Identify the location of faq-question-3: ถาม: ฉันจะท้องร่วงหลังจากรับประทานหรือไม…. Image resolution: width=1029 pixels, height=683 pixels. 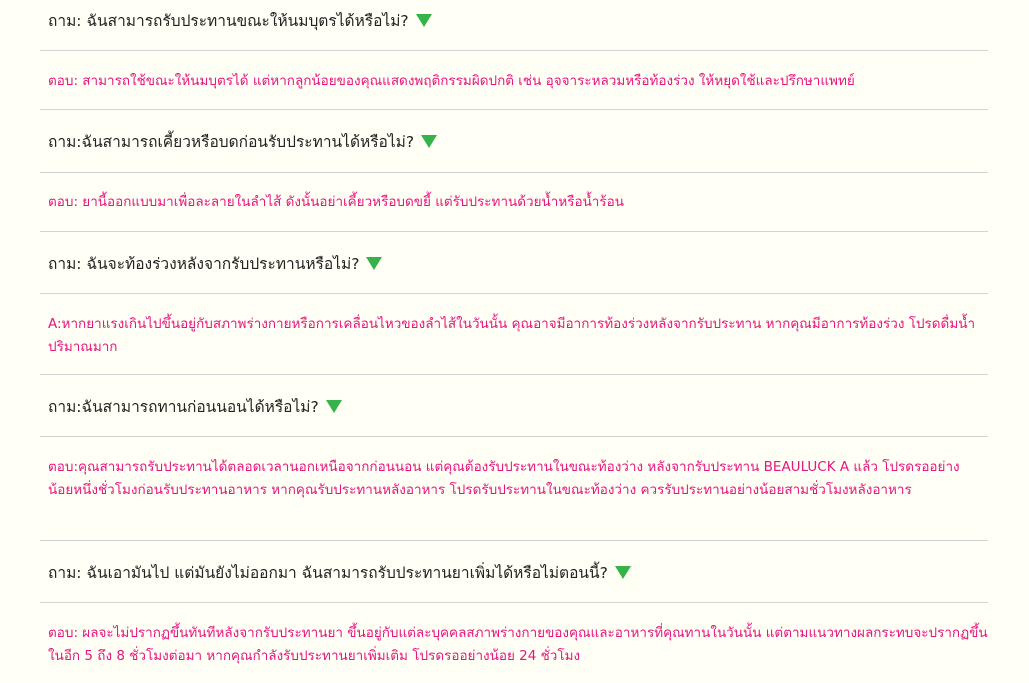
(518, 264).